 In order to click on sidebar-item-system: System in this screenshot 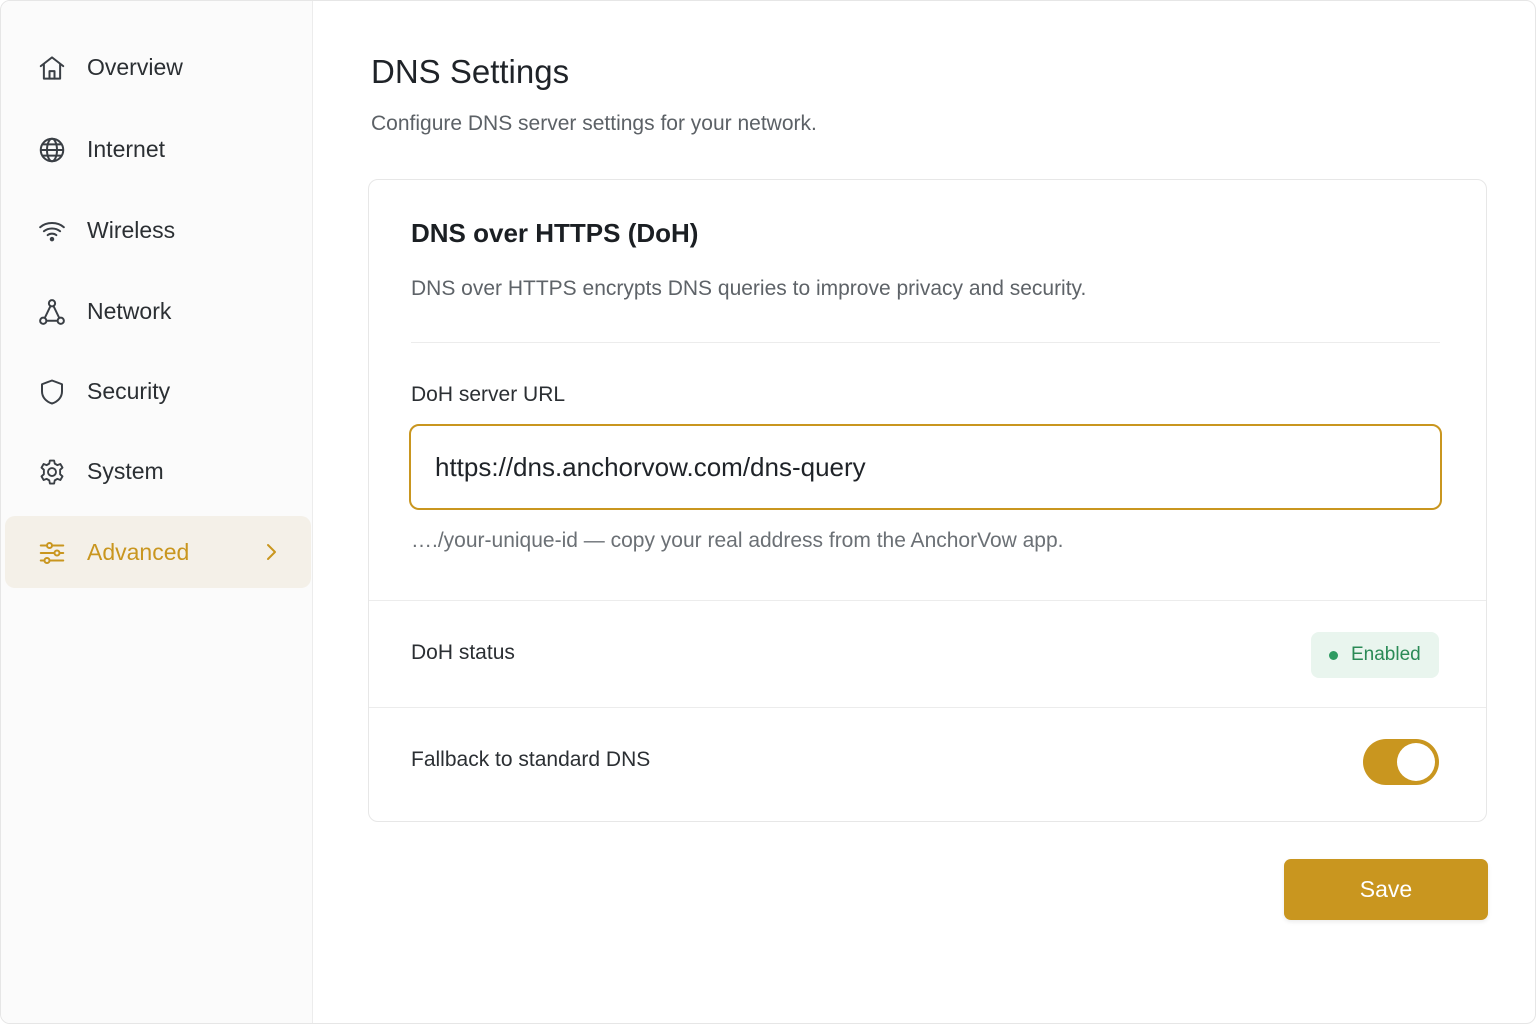, I will do `click(158, 471)`.